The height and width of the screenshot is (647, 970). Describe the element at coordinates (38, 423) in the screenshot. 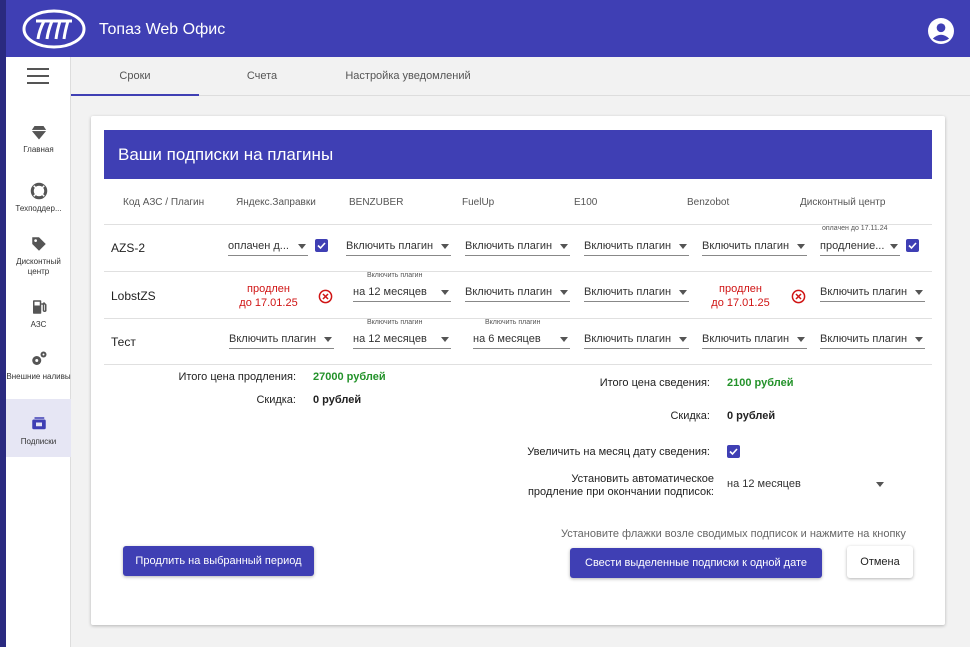

I see `subscriptions-icon` at that location.